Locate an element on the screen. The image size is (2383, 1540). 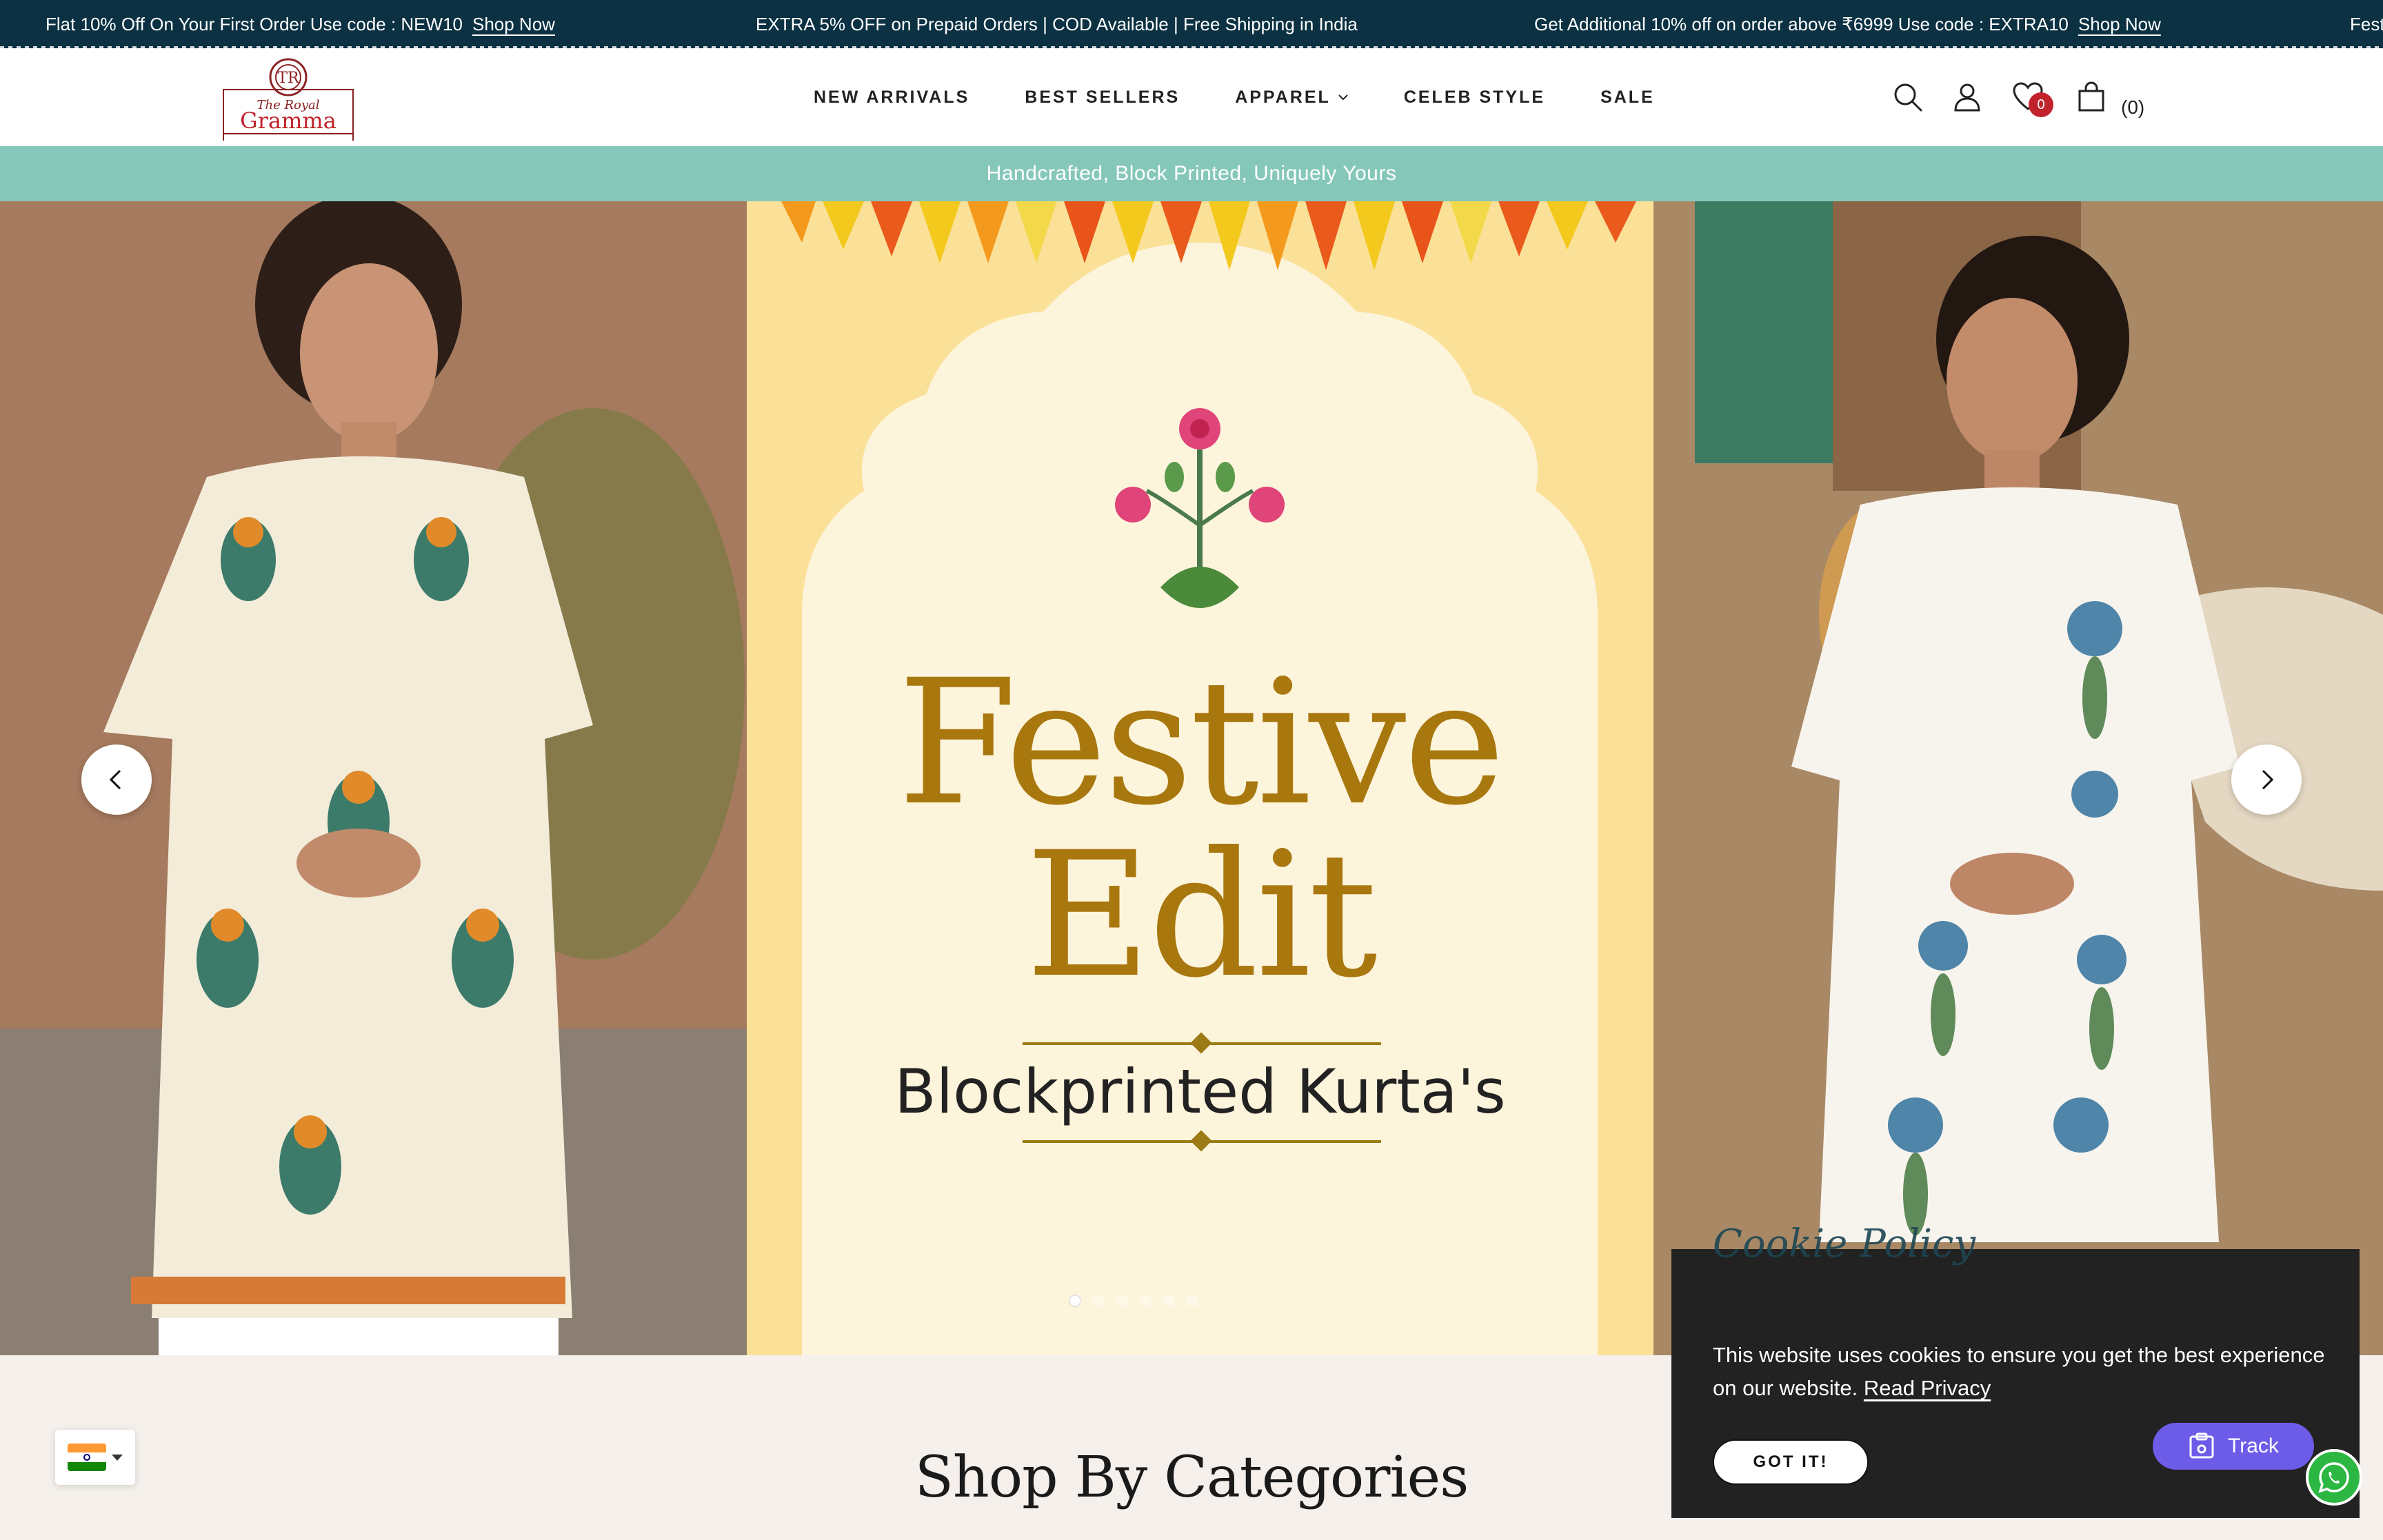
cart-count: (0) is located at coordinates (2132, 108).